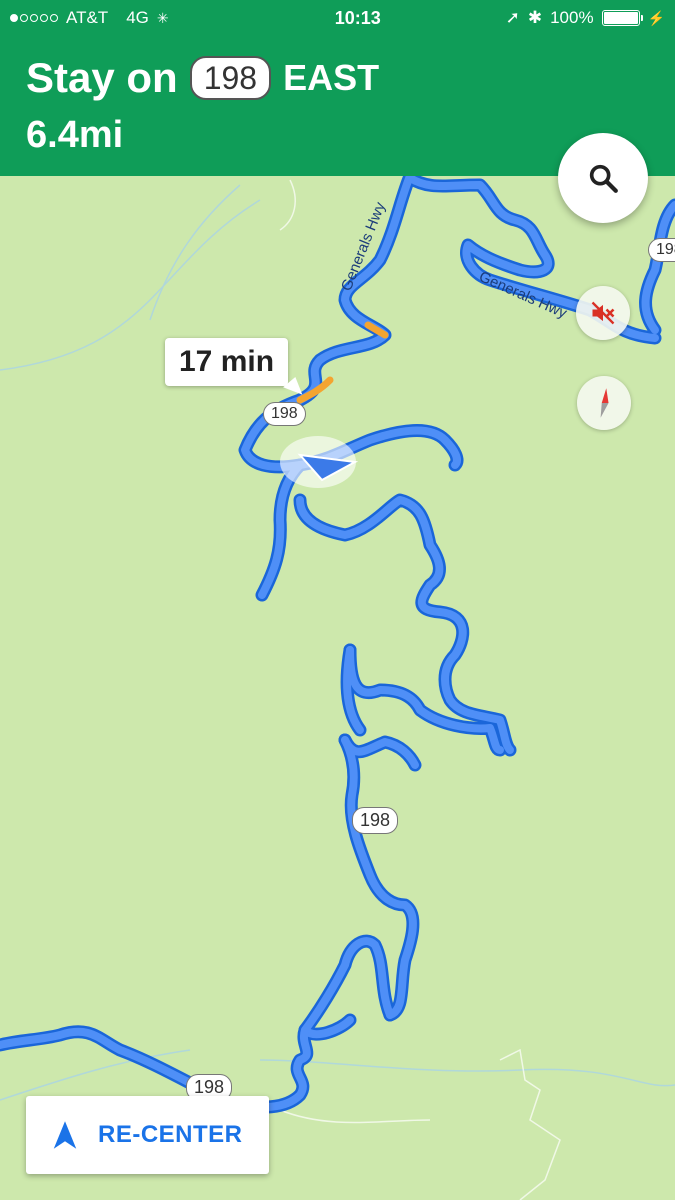  I want to click on battery-percent: 100%, so click(572, 17).